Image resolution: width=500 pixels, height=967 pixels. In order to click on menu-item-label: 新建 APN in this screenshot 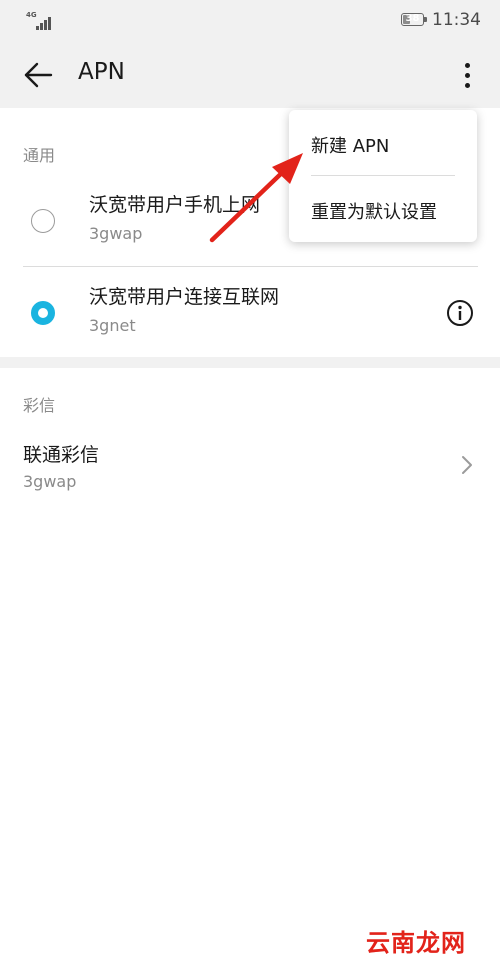, I will do `click(350, 146)`.